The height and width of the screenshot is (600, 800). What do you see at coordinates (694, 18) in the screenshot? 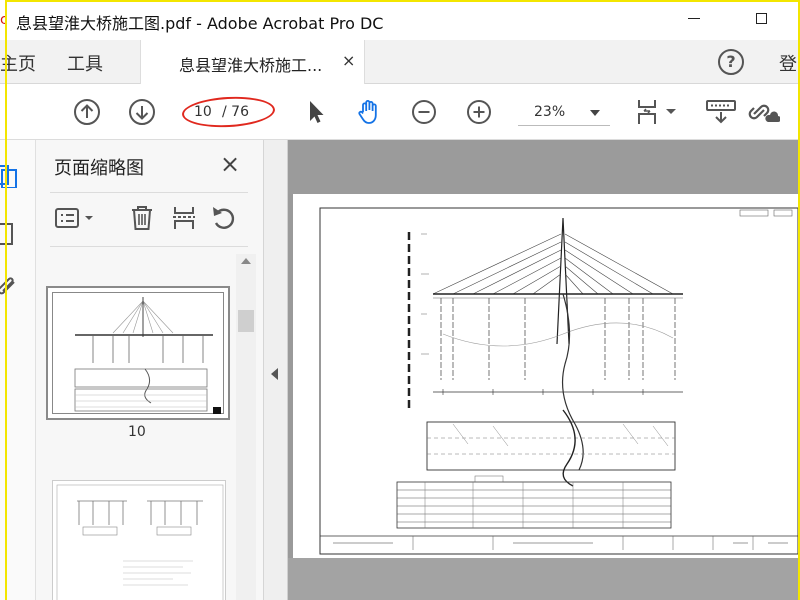
I see `minimize-button` at bounding box center [694, 18].